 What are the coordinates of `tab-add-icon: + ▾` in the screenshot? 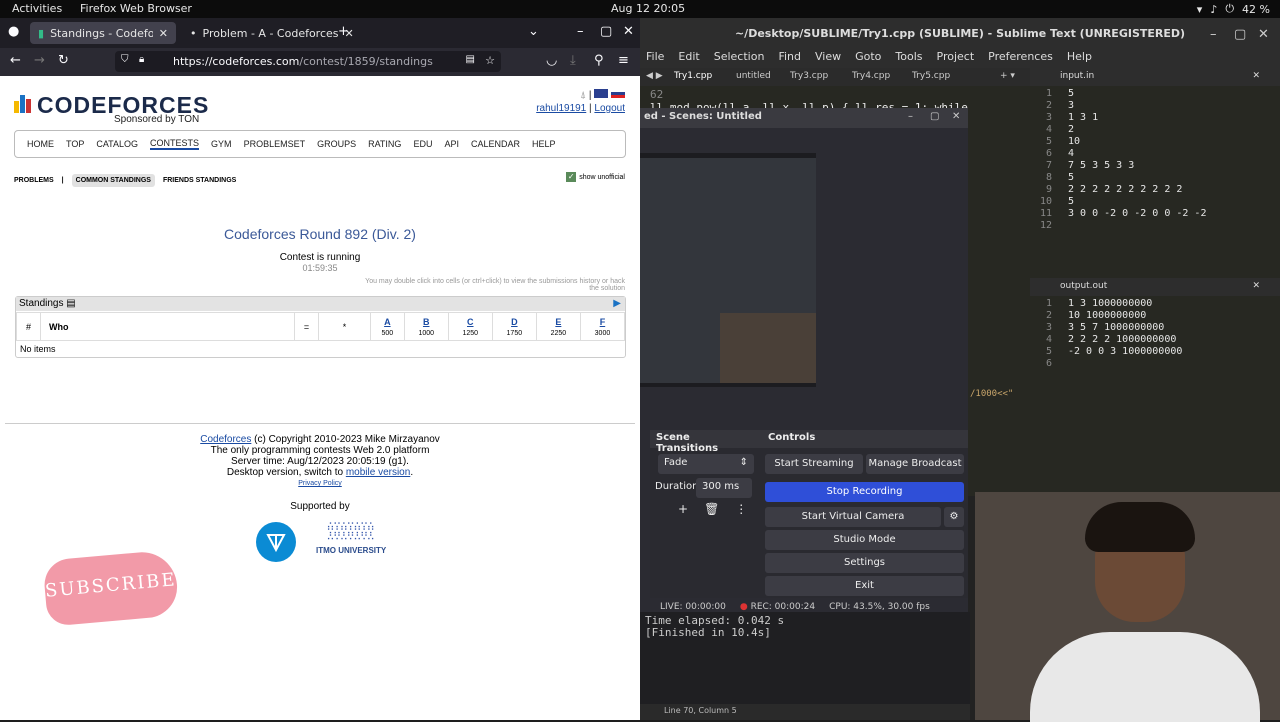 It's located at (1007, 76).